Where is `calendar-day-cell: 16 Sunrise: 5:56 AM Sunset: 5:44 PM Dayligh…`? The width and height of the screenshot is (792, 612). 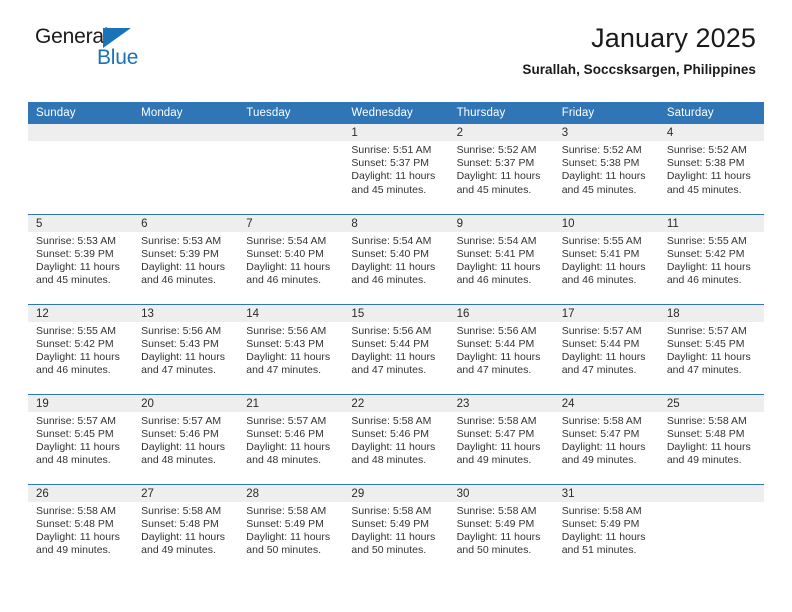
calendar-day-cell: 16 Sunrise: 5:56 AM Sunset: 5:44 PM Dayligh… is located at coordinates (501, 348).